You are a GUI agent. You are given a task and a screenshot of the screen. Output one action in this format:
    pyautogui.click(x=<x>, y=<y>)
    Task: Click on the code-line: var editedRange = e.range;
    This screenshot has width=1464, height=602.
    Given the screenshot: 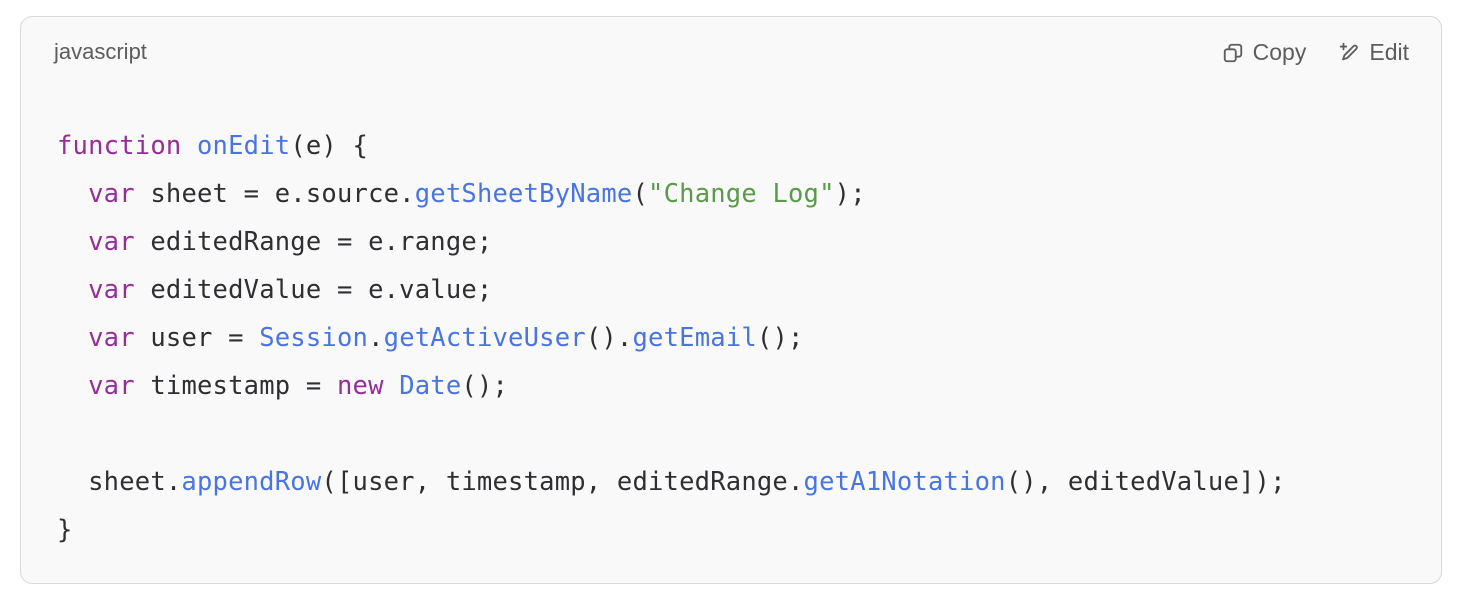 What is the action you would take?
    pyautogui.click(x=671, y=242)
    